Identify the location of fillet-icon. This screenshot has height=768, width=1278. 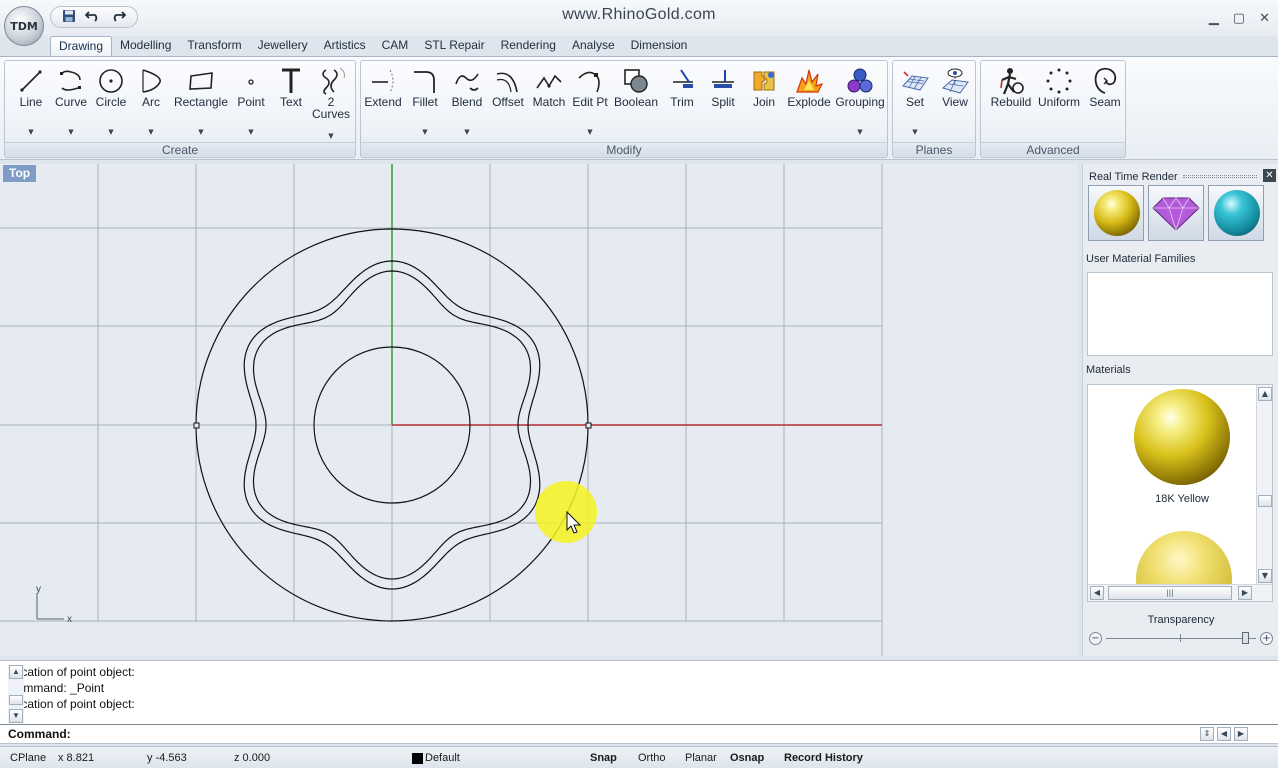
(425, 81).